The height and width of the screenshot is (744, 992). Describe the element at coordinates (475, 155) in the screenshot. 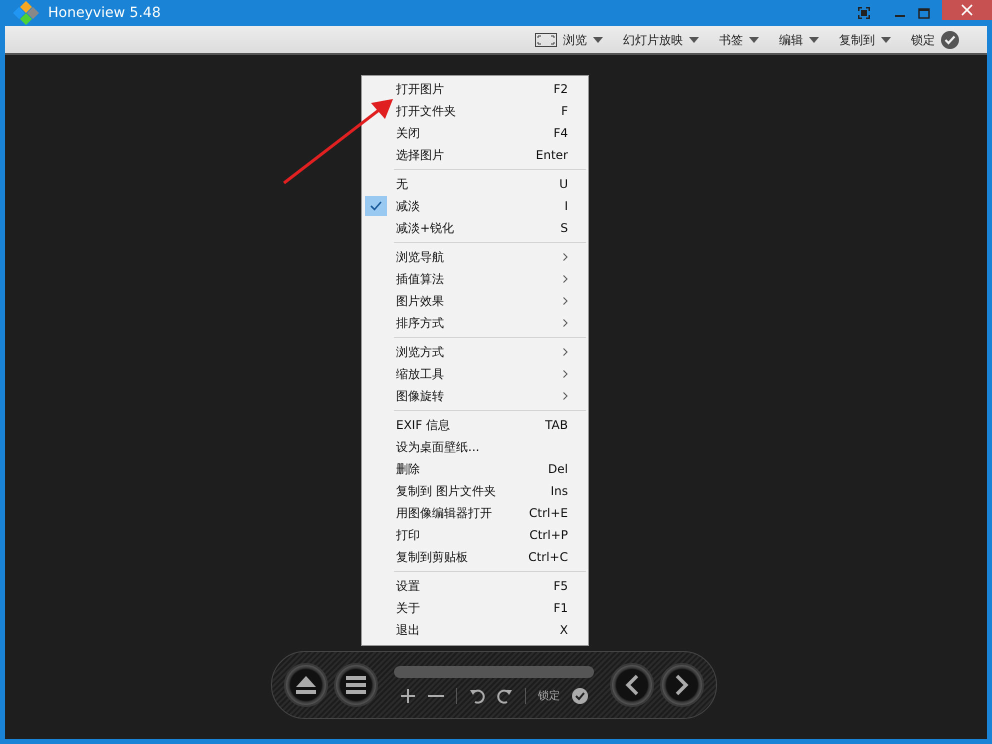

I see `menu-item: 选择图片 Enter` at that location.